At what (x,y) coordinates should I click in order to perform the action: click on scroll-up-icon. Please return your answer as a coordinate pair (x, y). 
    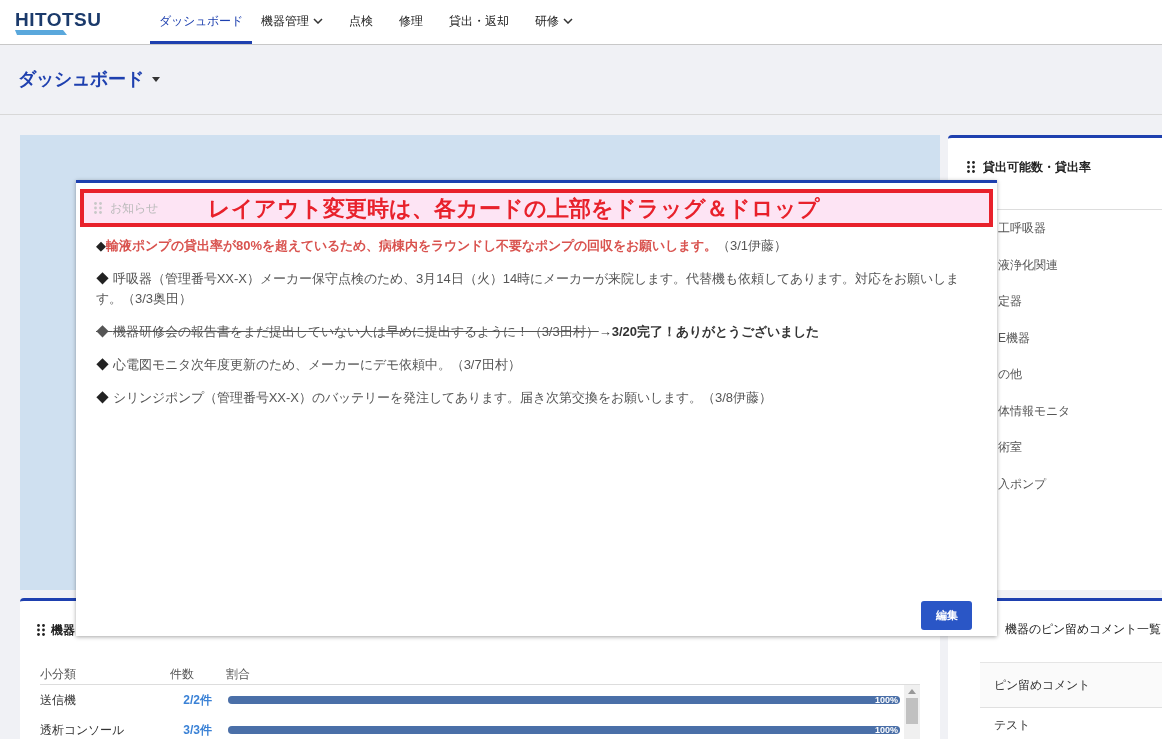
    Looking at the image, I should click on (912, 691).